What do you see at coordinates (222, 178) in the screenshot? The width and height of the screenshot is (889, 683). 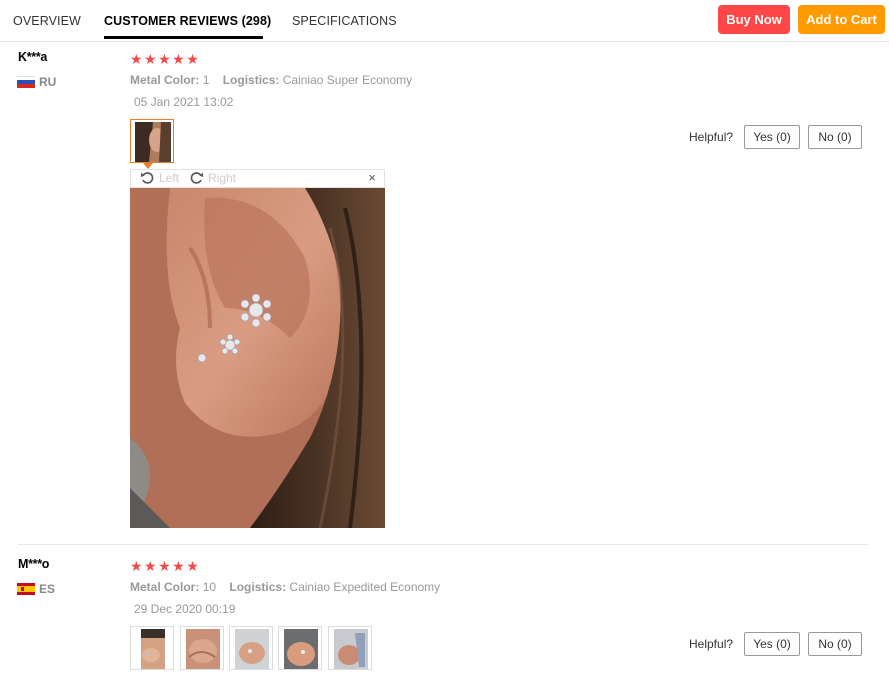 I see `rotate-right-label: Right` at bounding box center [222, 178].